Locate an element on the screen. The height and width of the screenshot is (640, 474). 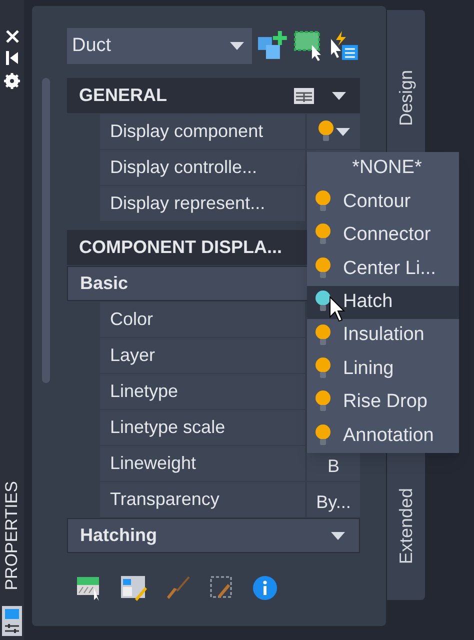
value-text: B is located at coordinates (333, 466).